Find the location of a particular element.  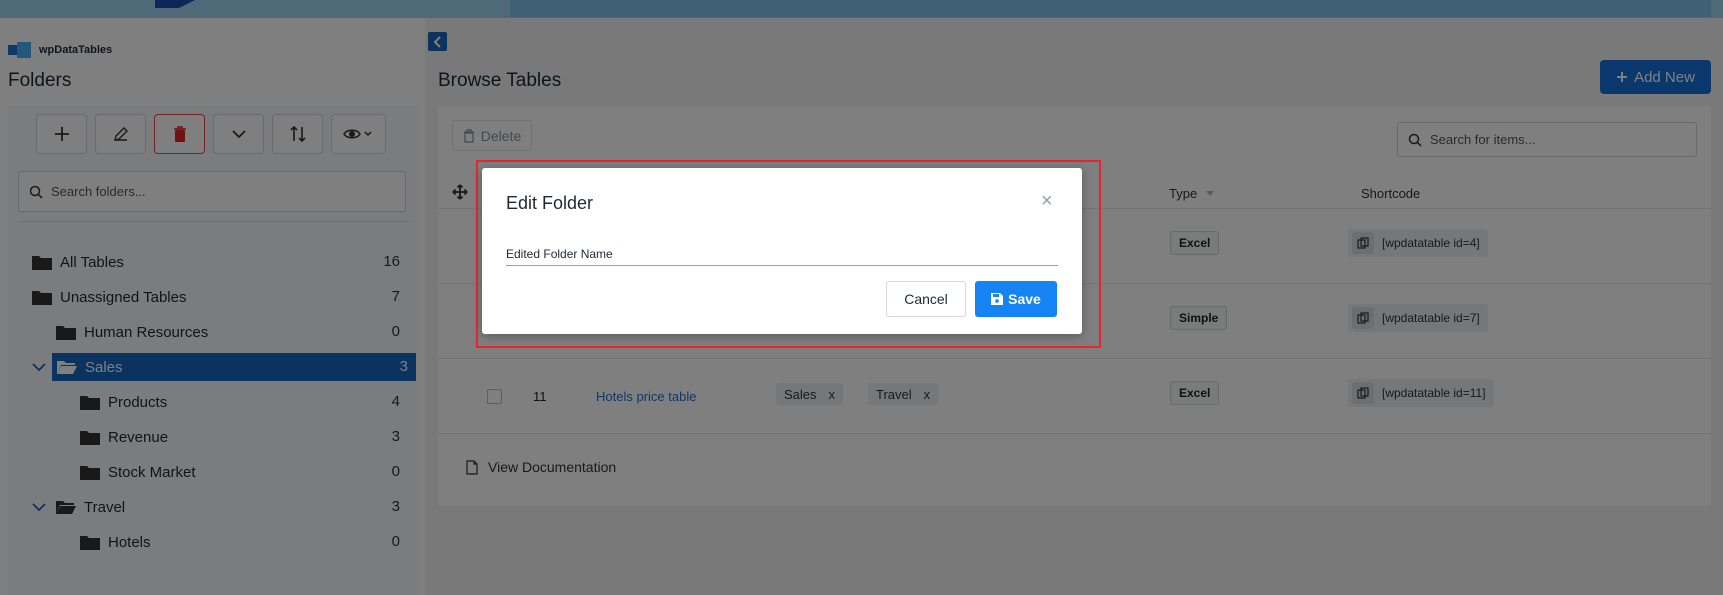

close-icon: × is located at coordinates (1047, 201).